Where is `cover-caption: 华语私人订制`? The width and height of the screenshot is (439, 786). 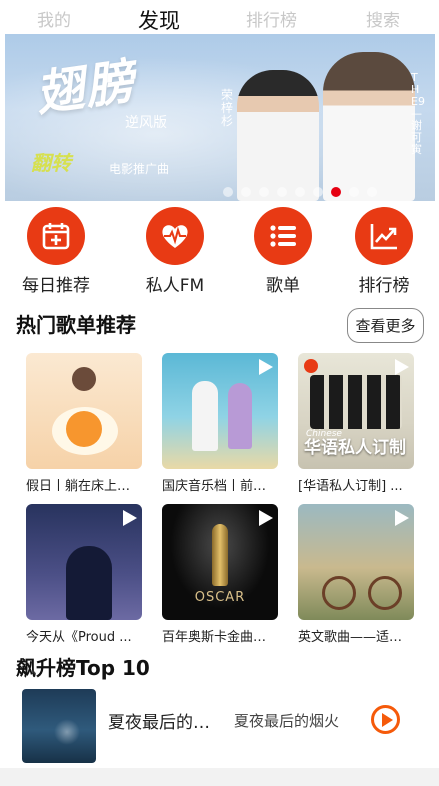 cover-caption: 华语私人订制 is located at coordinates (355, 448).